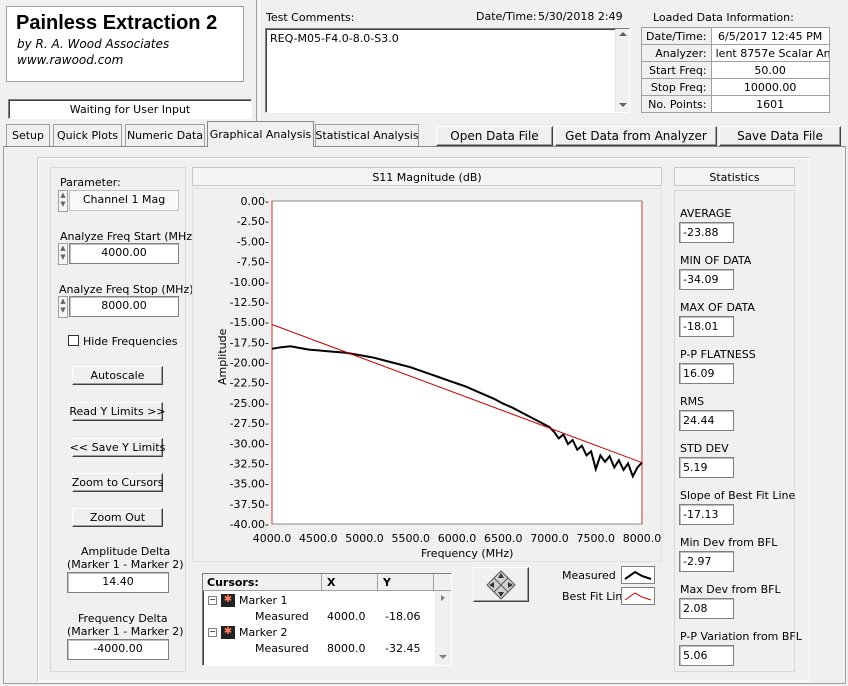 The width and height of the screenshot is (848, 686). I want to click on expand-marker1-icon: −, so click(212, 600).